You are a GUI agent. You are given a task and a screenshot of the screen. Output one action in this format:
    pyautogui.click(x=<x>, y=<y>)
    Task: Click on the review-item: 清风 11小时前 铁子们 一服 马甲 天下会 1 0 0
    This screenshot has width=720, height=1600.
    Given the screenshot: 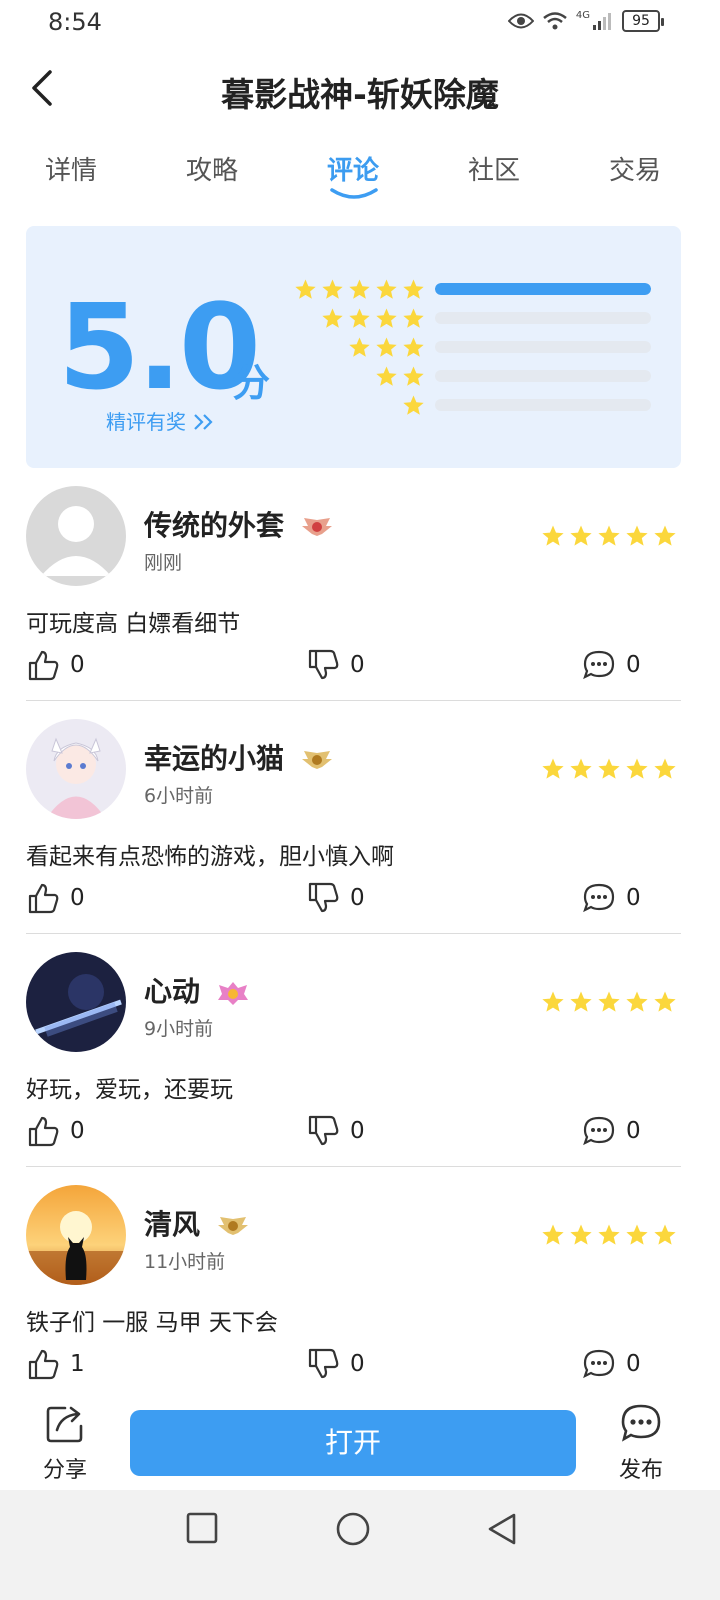 What is the action you would take?
    pyautogui.click(x=353, y=1283)
    